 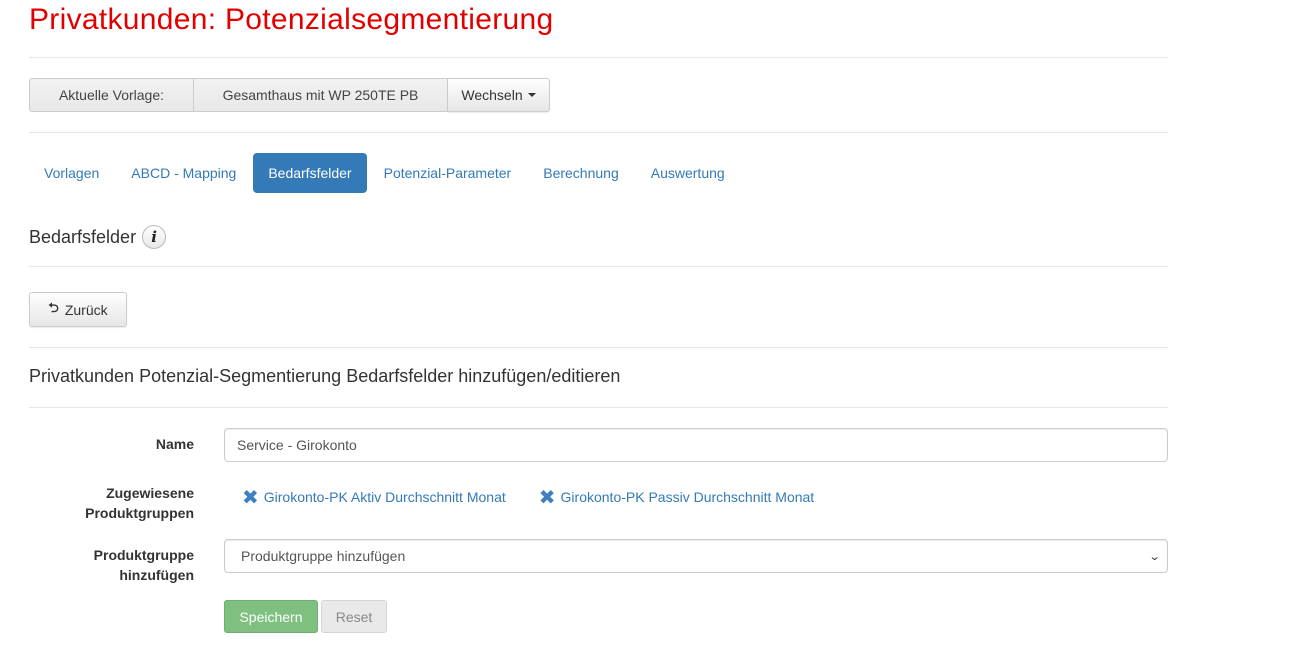 I want to click on info-icon: i, so click(x=154, y=237).